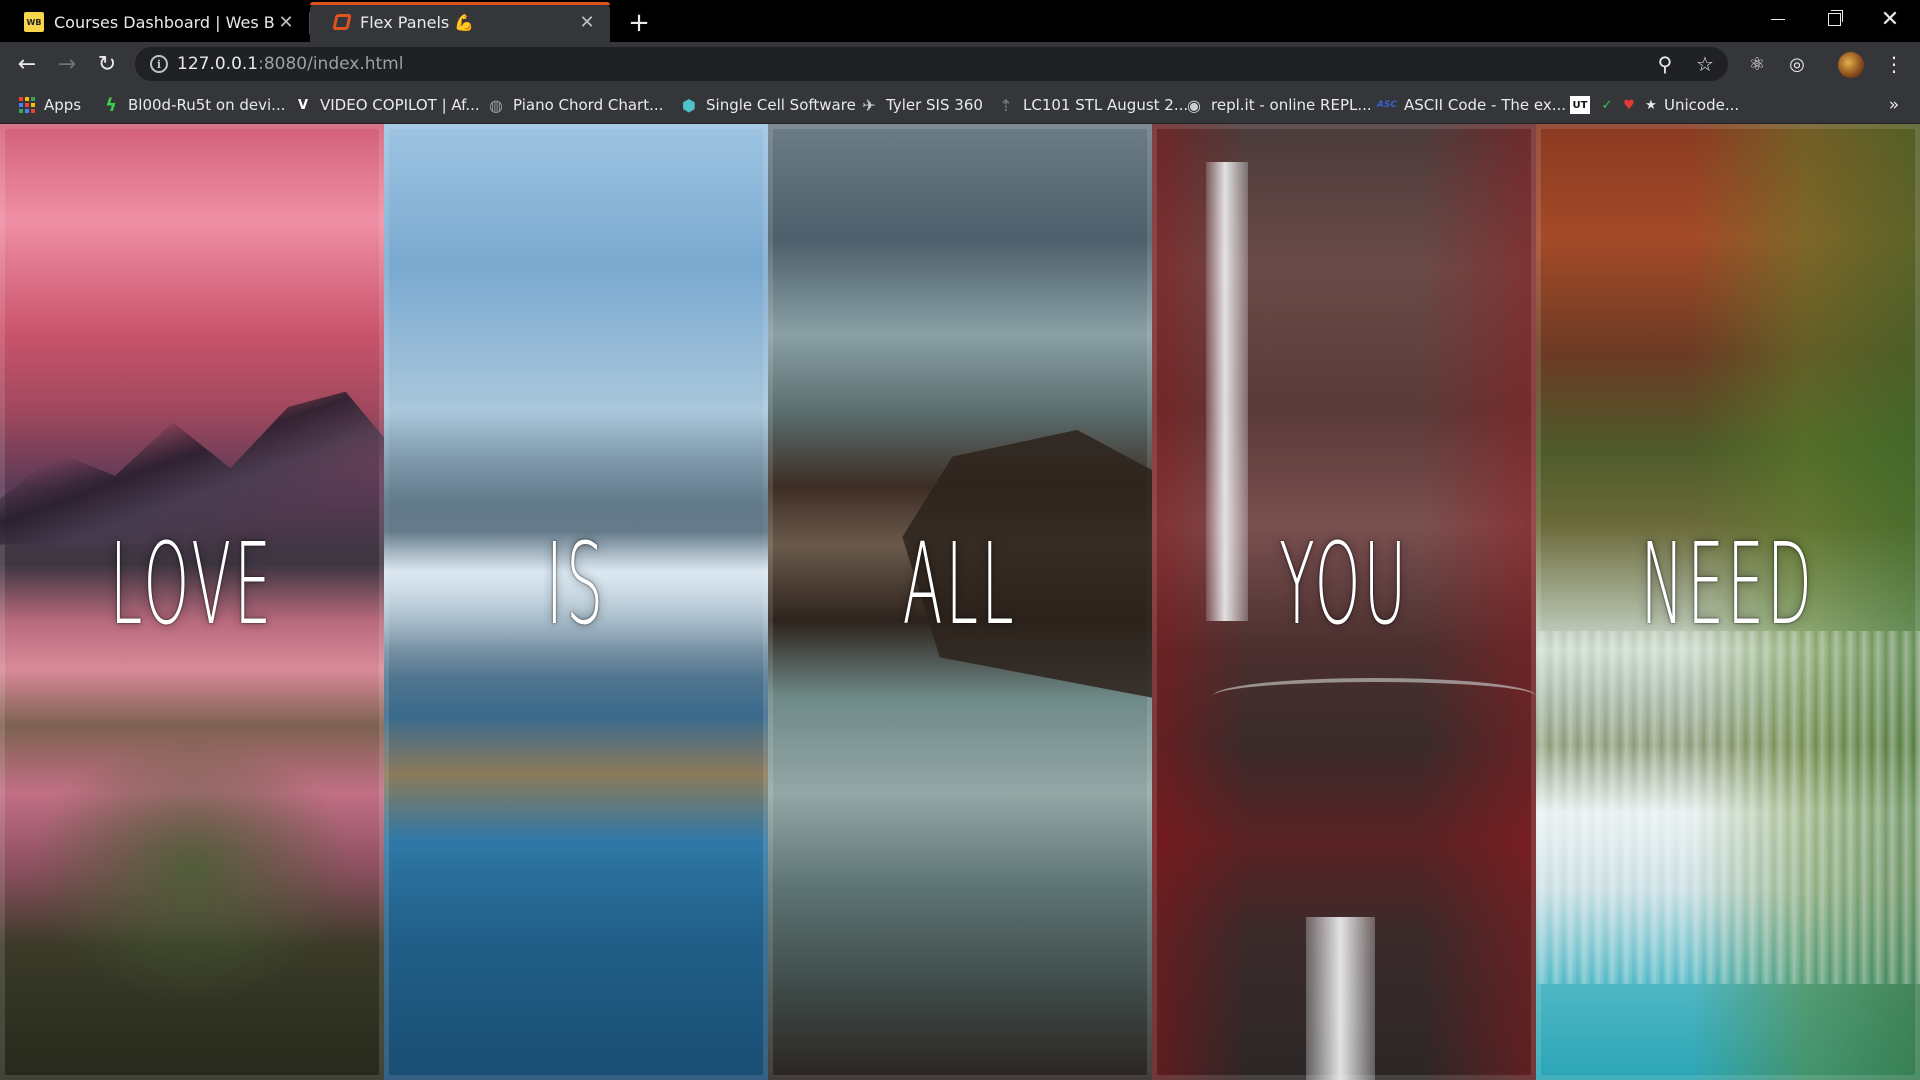  I want to click on star-icon: ★, so click(1651, 105).